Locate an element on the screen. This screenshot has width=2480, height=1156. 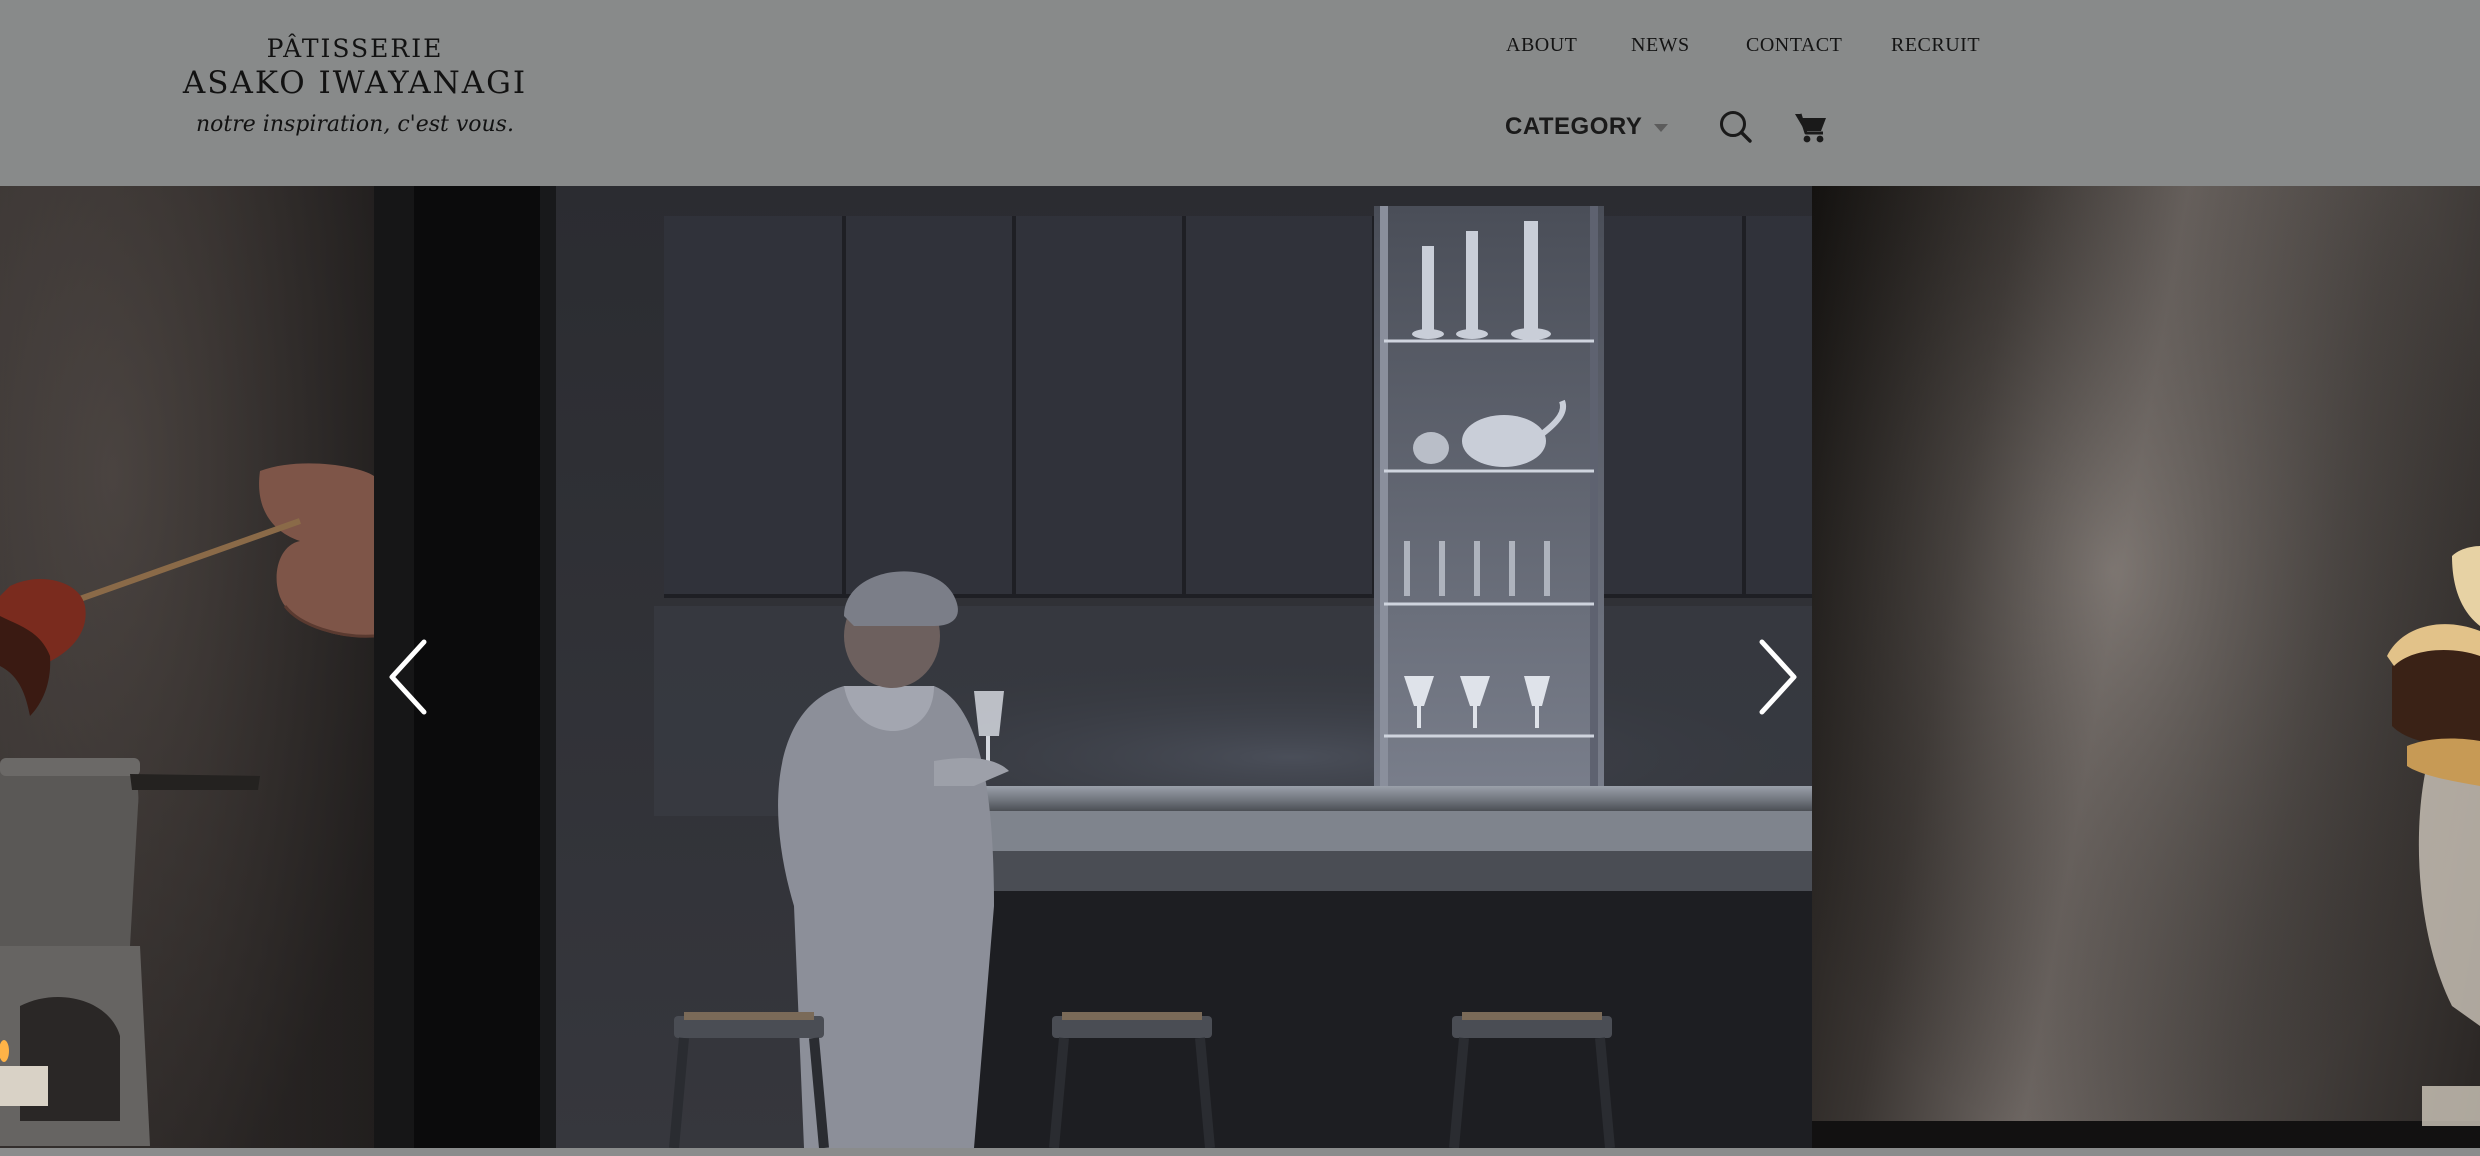
cart-icon is located at coordinates (1810, 128).